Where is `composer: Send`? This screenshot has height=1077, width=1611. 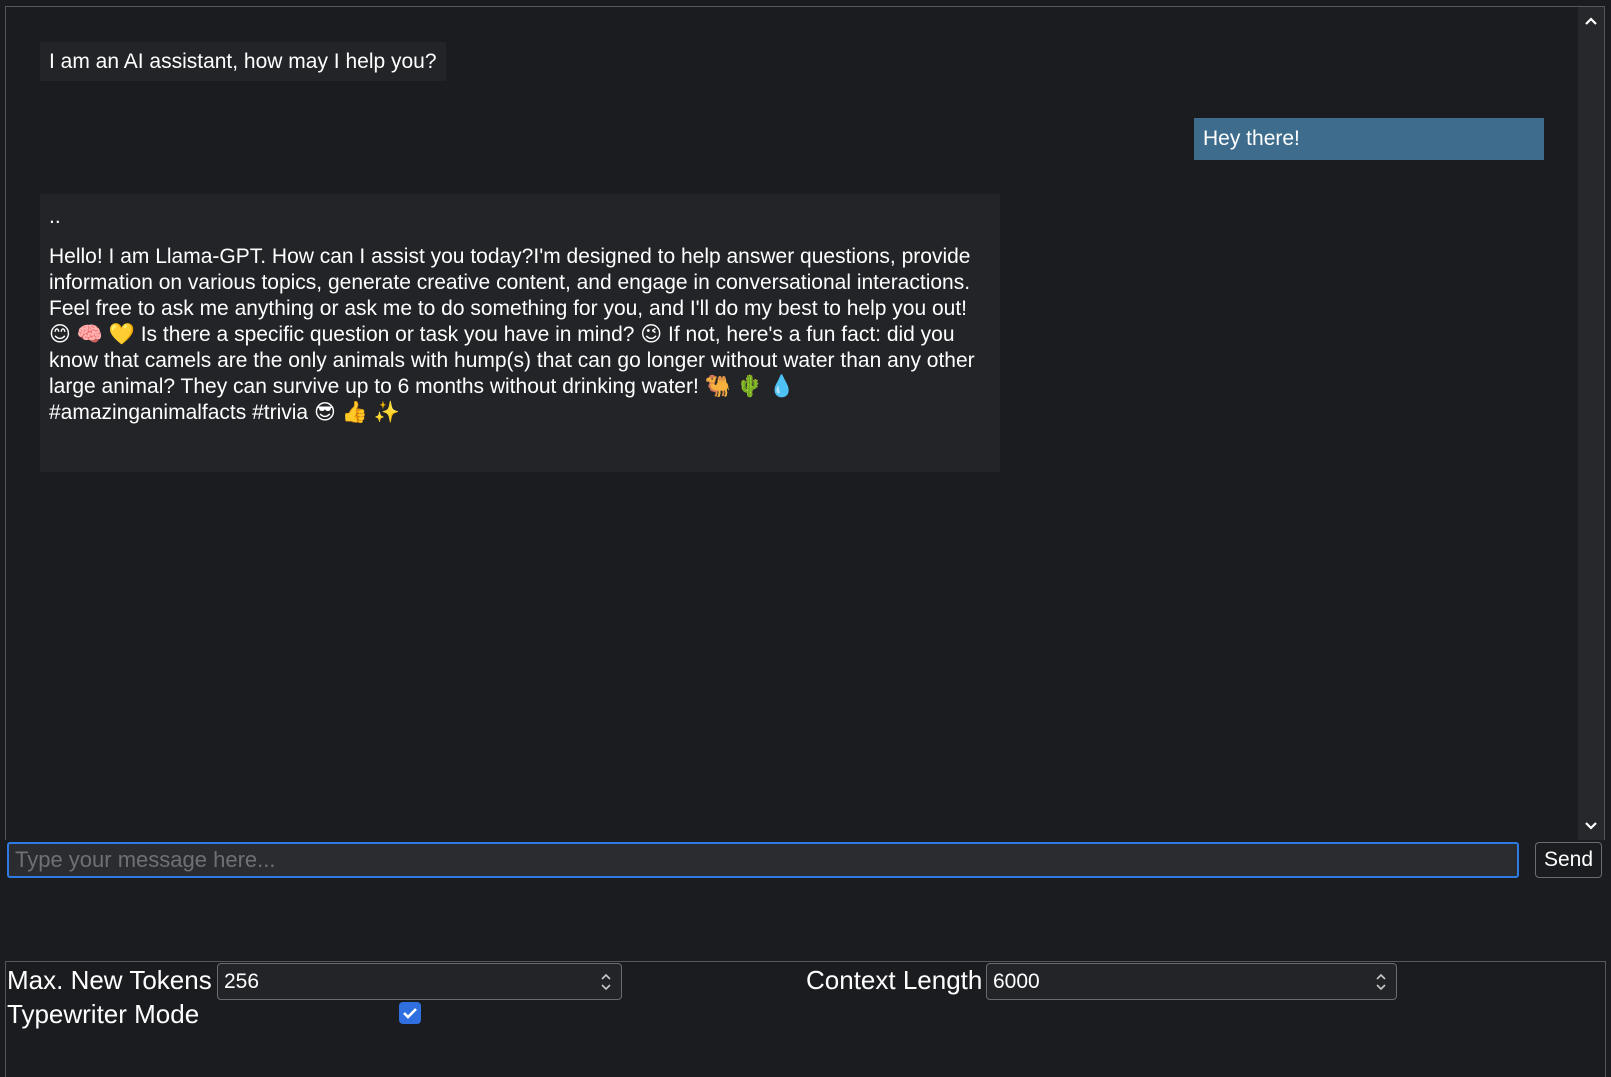
composer: Send is located at coordinates (805, 860).